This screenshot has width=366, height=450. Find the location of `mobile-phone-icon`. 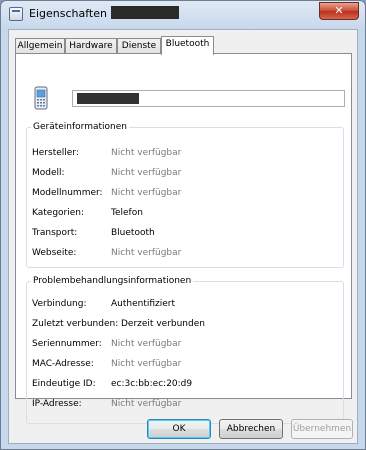

mobile-phone-icon is located at coordinates (41, 98).